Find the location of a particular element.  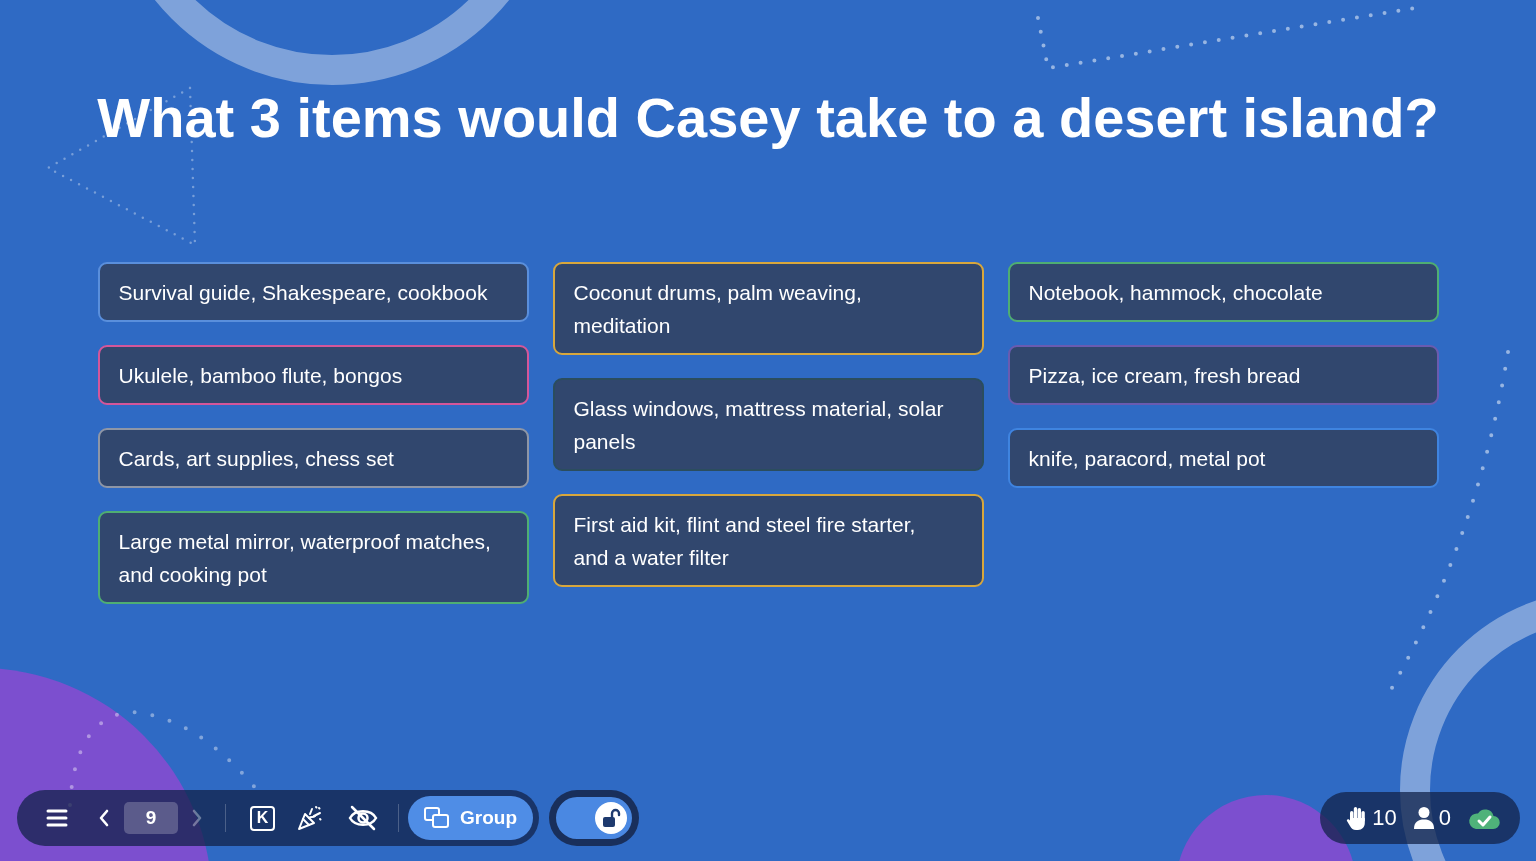

response-card: Survival guide, Shakespeare, cookbook is located at coordinates (313, 292).